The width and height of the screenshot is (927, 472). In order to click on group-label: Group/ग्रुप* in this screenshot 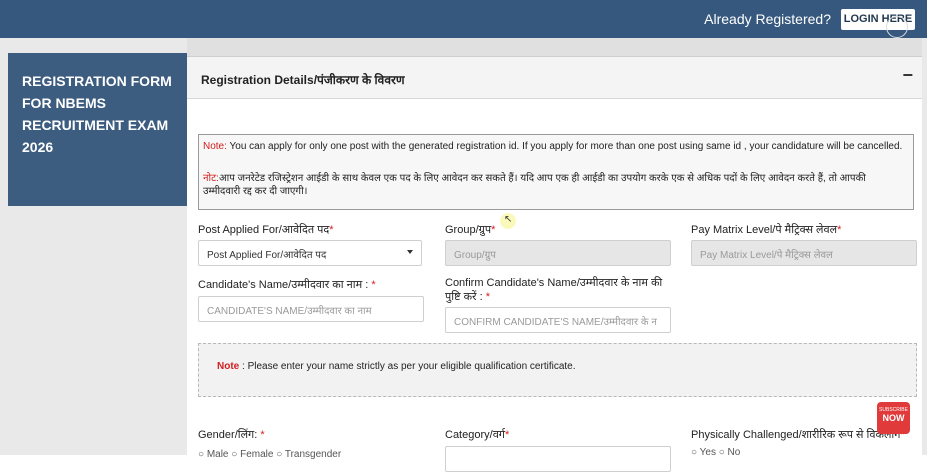, I will do `click(470, 230)`.